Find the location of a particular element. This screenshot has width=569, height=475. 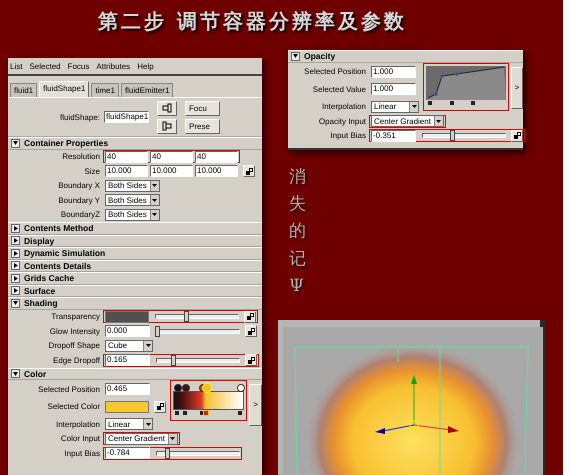

field-label: Size is located at coordinates (92, 171).